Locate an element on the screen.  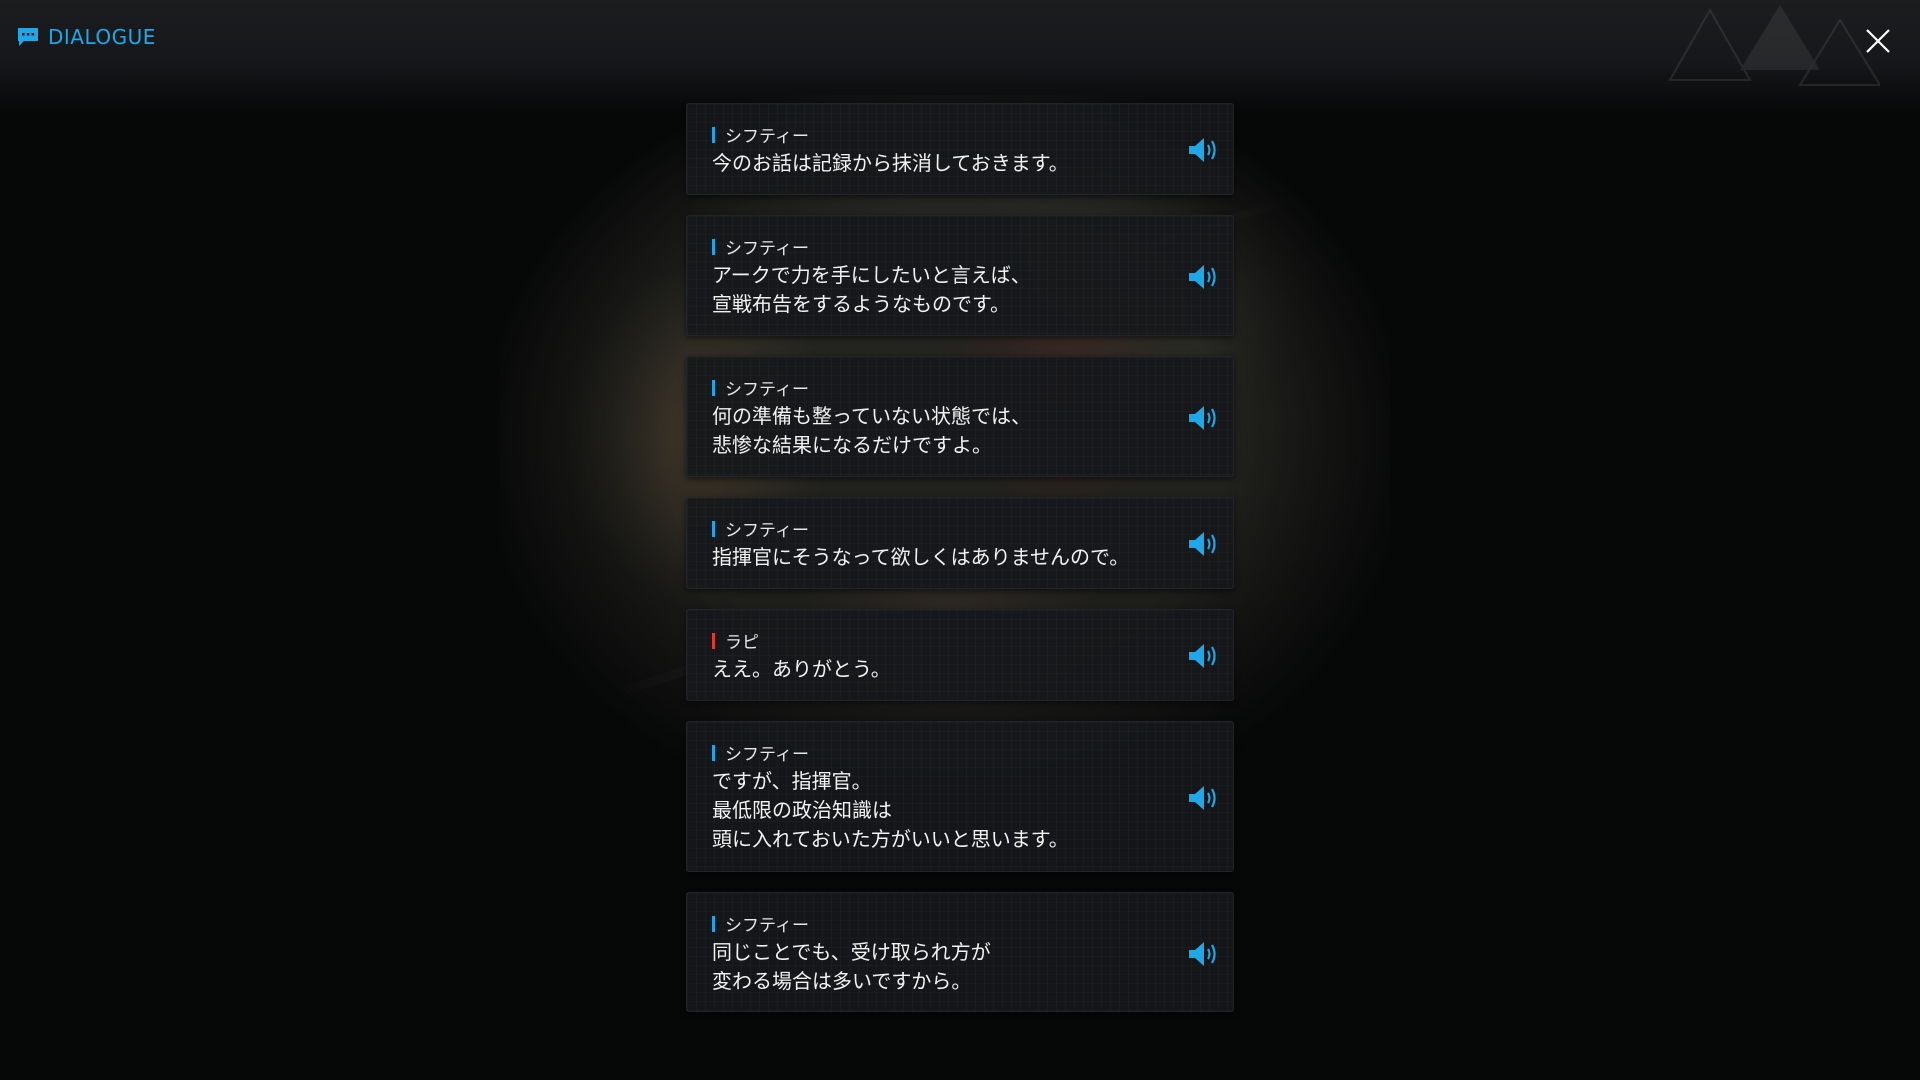
close-button is located at coordinates (1878, 41).